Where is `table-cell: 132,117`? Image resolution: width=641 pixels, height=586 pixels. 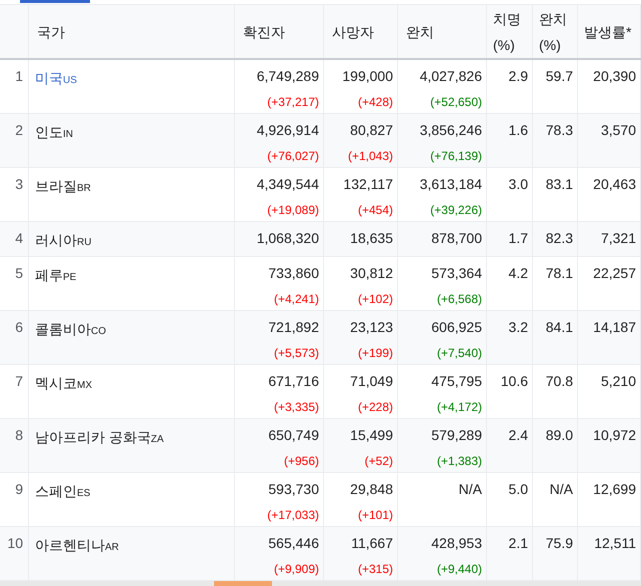 table-cell: 132,117 is located at coordinates (368, 184).